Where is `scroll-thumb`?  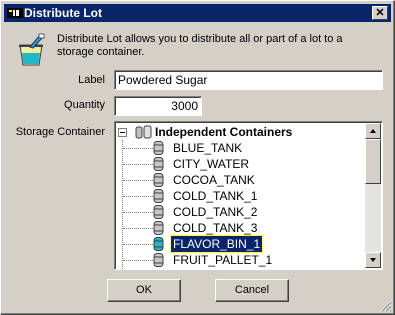
scroll-thumb is located at coordinates (373, 161).